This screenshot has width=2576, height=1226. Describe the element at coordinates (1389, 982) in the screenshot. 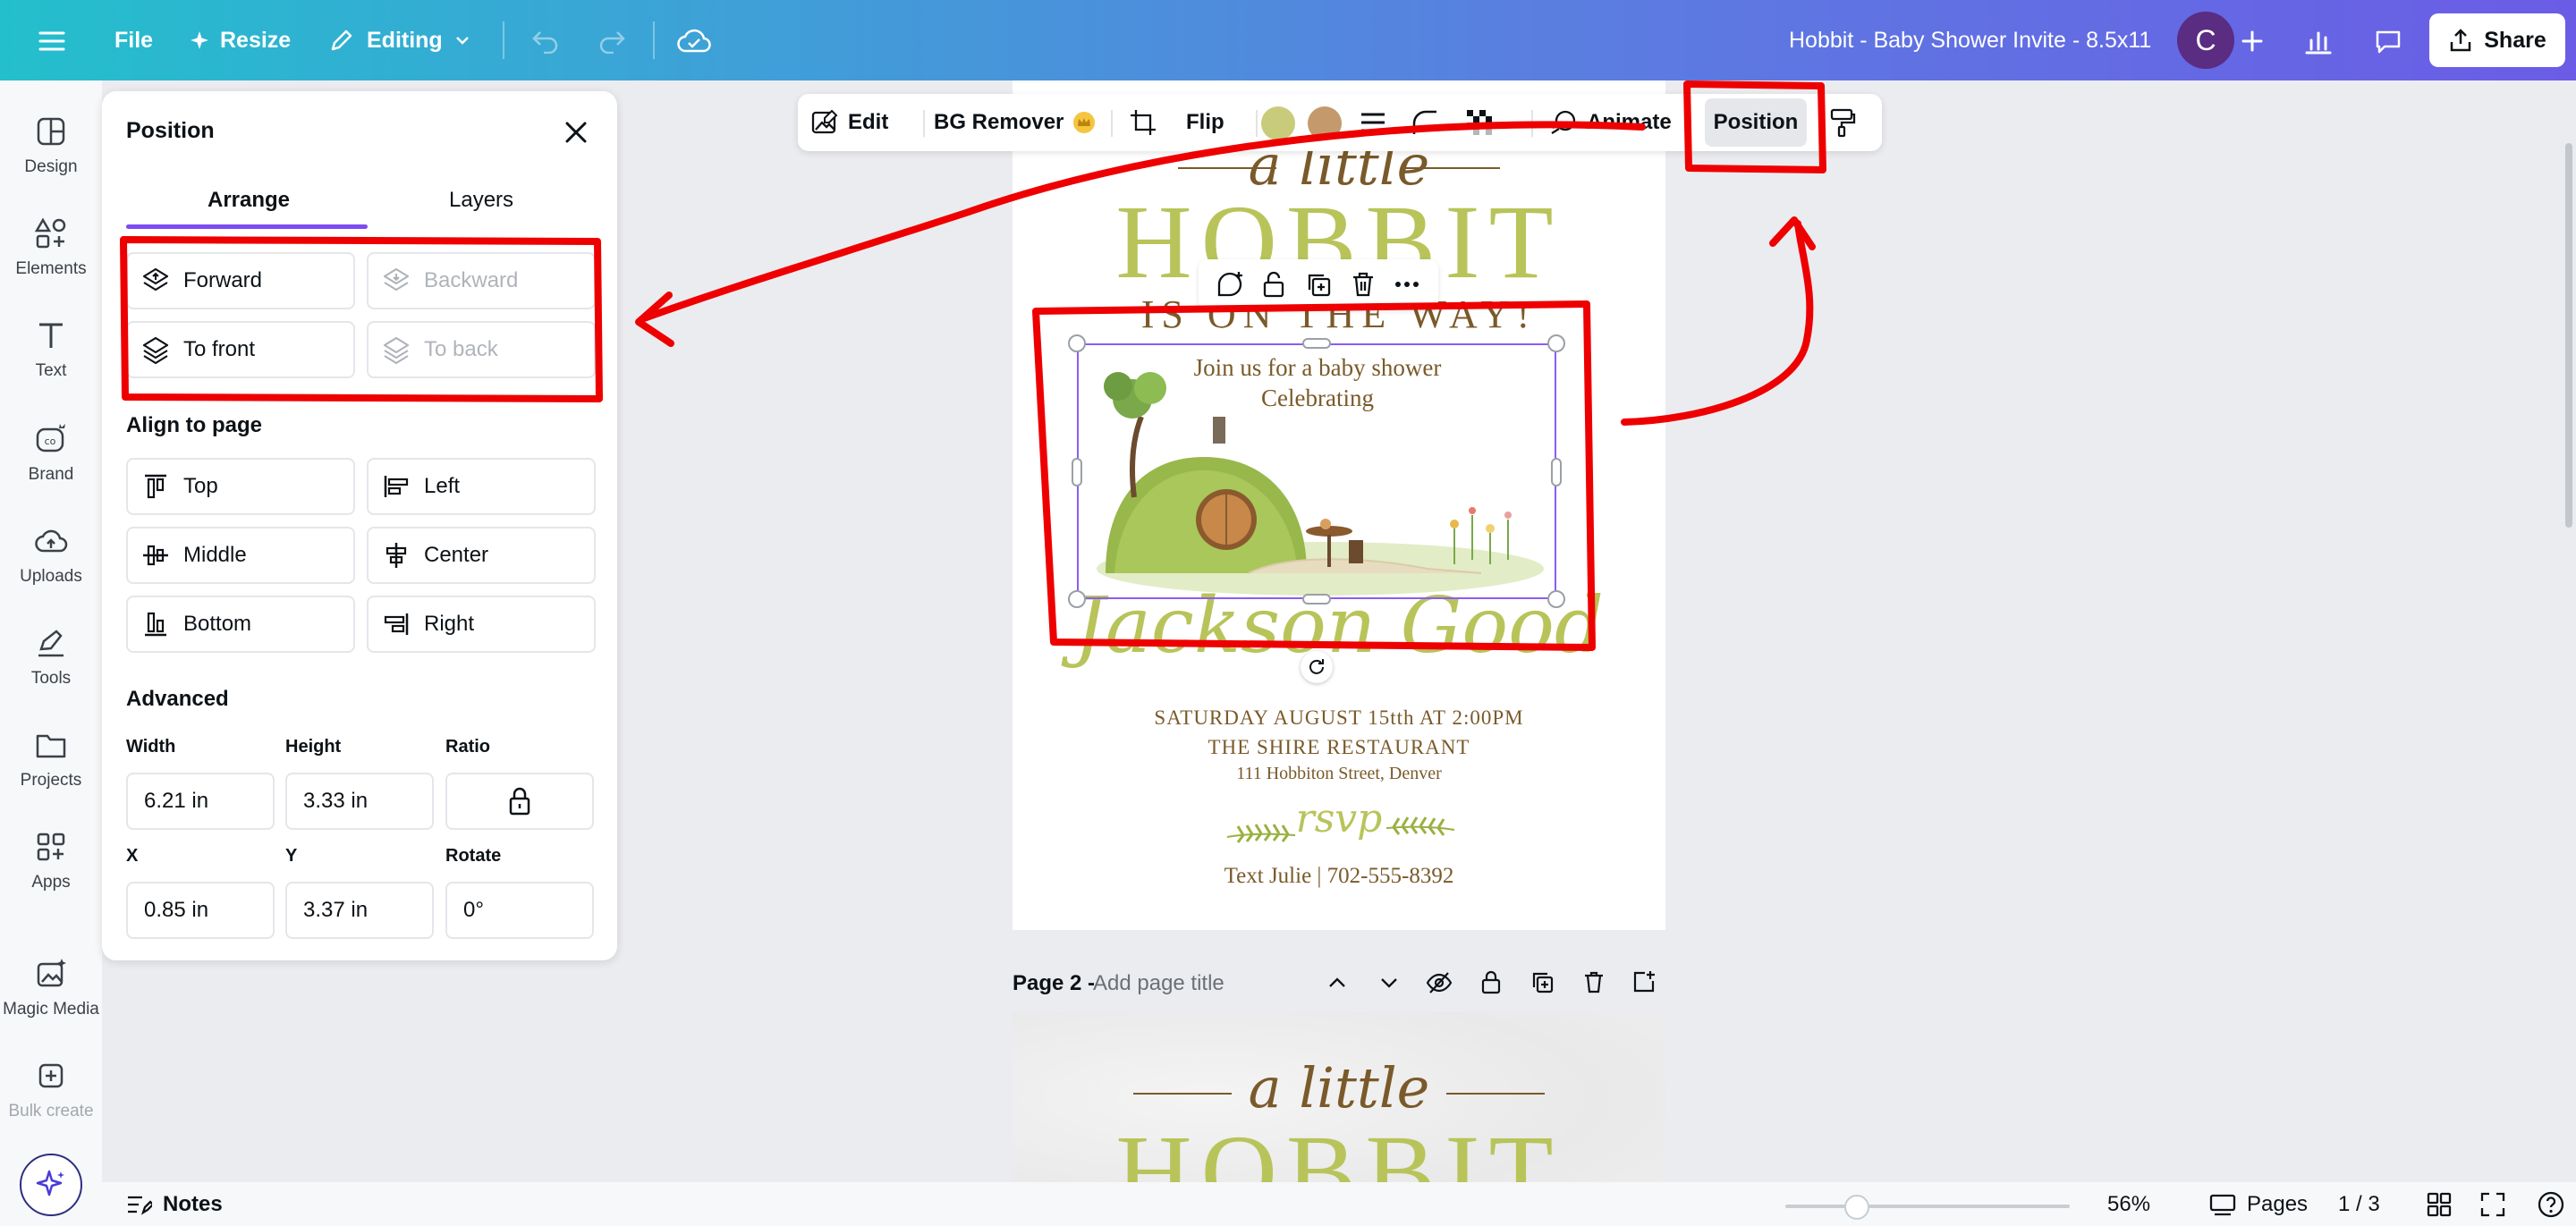

I see `chevron-down-icon` at that location.